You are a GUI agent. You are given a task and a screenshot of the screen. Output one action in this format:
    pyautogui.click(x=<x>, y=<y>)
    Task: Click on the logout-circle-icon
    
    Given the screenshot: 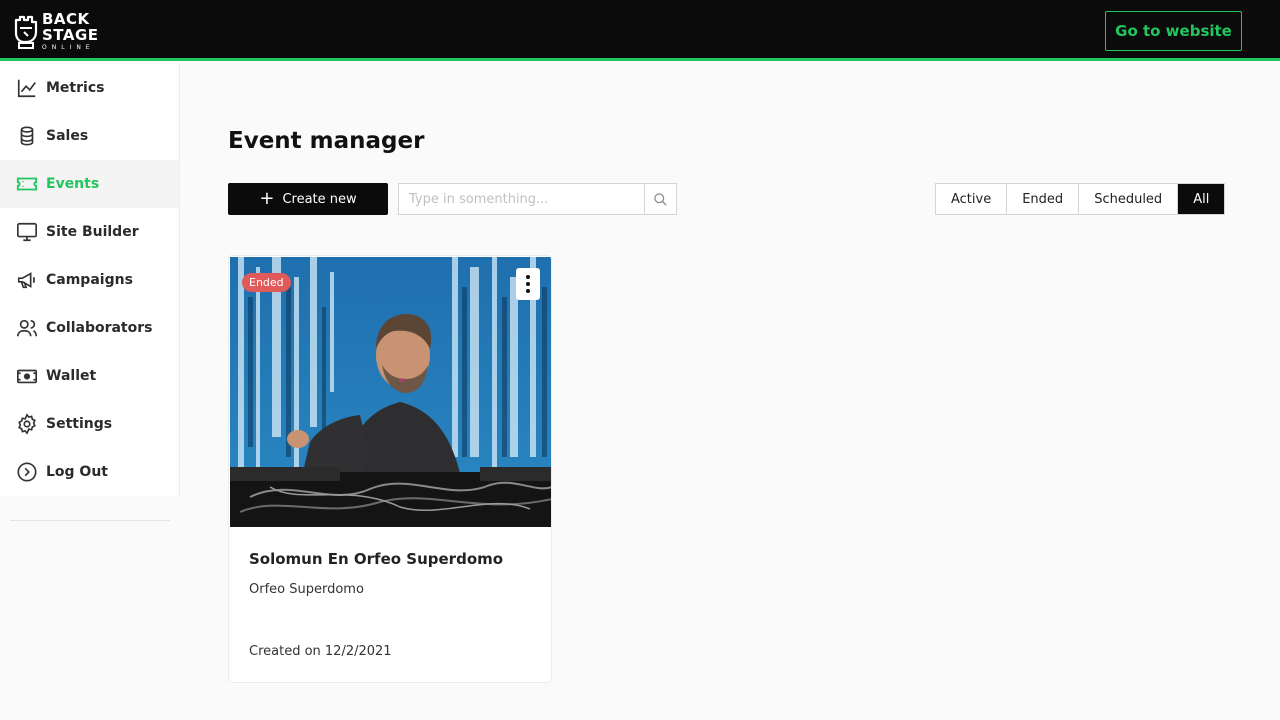 What is the action you would take?
    pyautogui.click(x=27, y=472)
    